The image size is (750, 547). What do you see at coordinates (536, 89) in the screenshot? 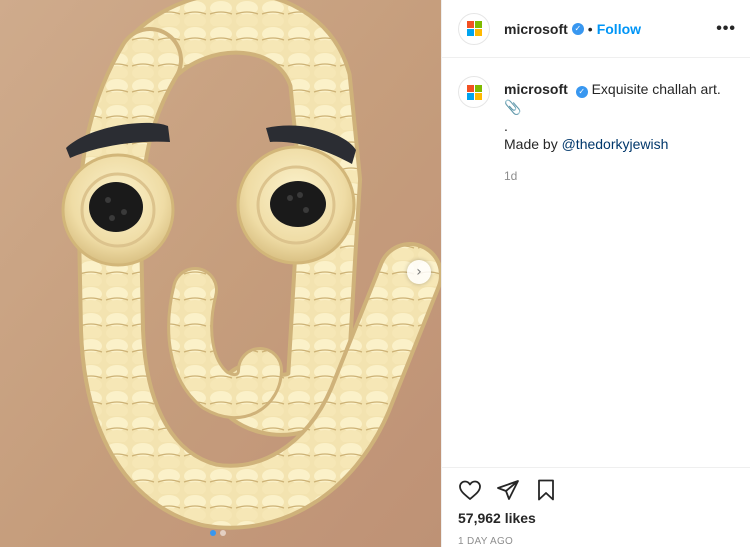
I see `caption-username: microsoft` at bounding box center [536, 89].